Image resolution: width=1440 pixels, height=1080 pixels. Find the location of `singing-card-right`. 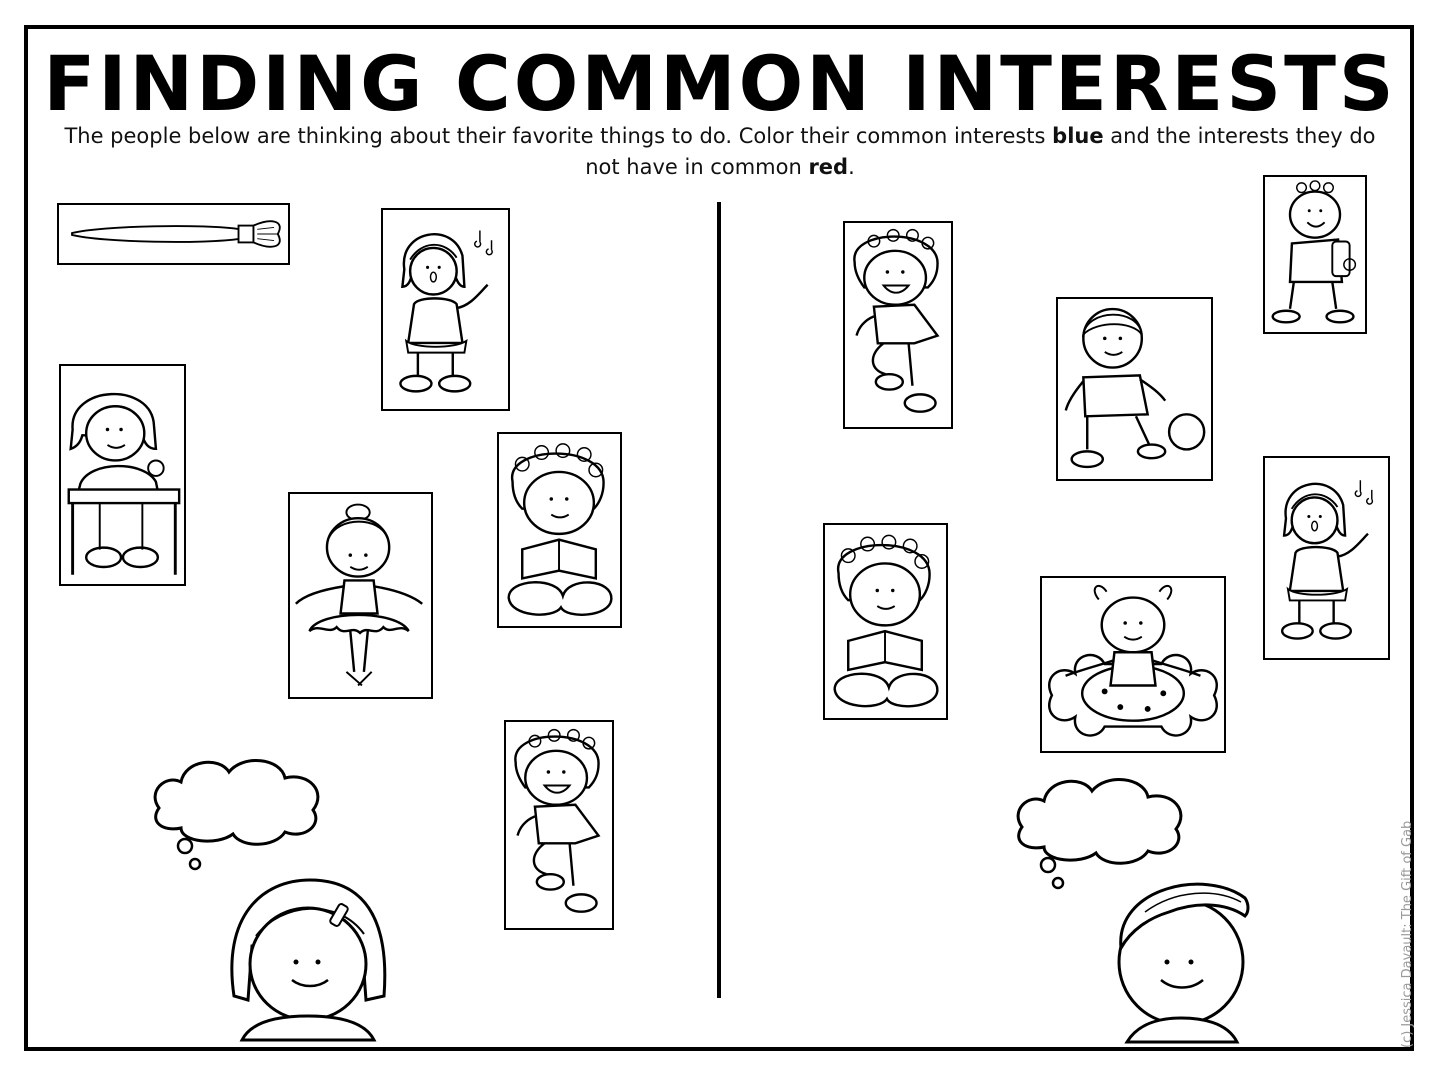

singing-card-right is located at coordinates (1326, 558).